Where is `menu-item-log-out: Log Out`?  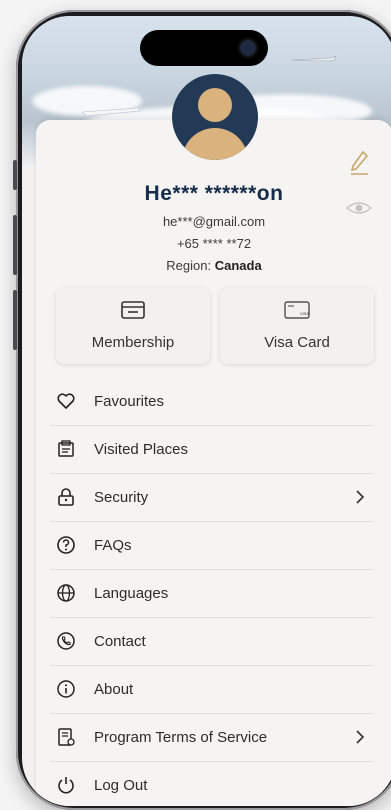 menu-item-log-out: Log Out is located at coordinates (211, 784).